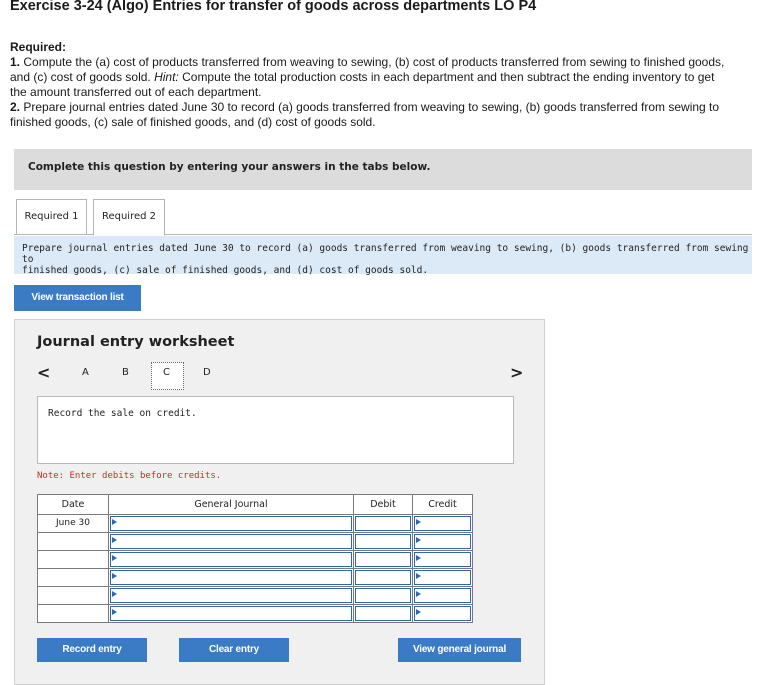 The height and width of the screenshot is (685, 766). I want to click on debits-note: Note: Enter debits before credits., so click(129, 476).